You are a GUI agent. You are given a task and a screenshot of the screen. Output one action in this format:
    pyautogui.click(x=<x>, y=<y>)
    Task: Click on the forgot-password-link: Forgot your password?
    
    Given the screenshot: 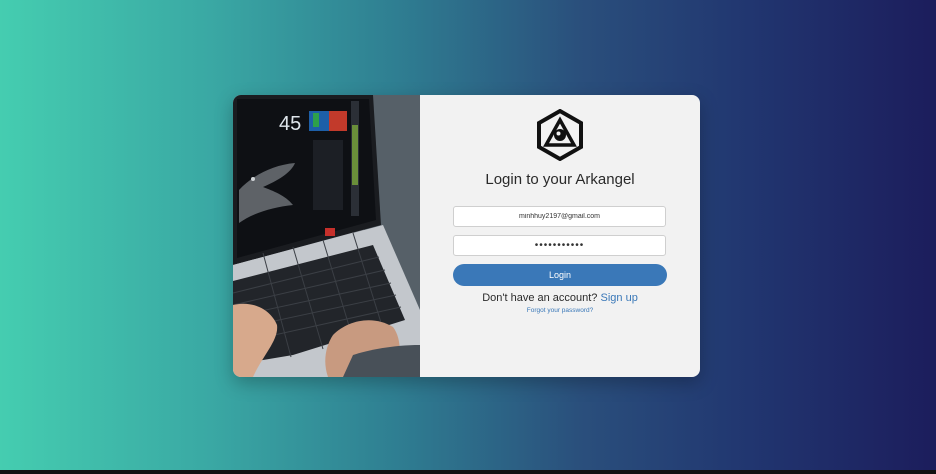 What is the action you would take?
    pyautogui.click(x=560, y=310)
    